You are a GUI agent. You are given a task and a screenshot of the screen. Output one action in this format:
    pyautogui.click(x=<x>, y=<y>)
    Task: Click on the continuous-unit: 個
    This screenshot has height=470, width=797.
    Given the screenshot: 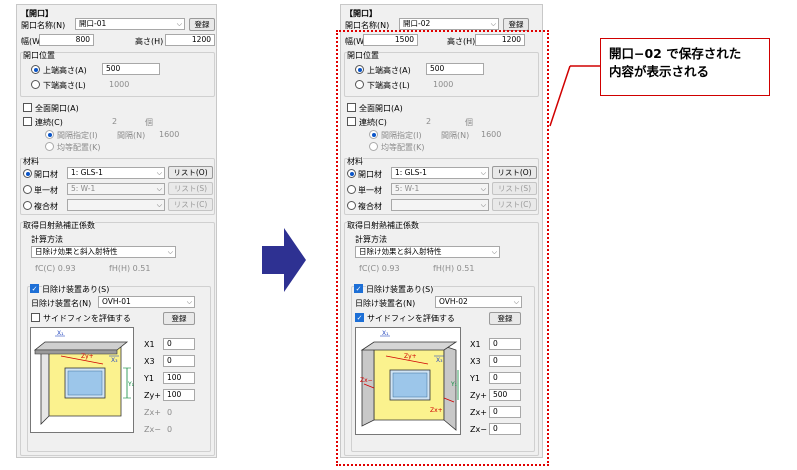 What is the action you would take?
    pyautogui.click(x=149, y=122)
    